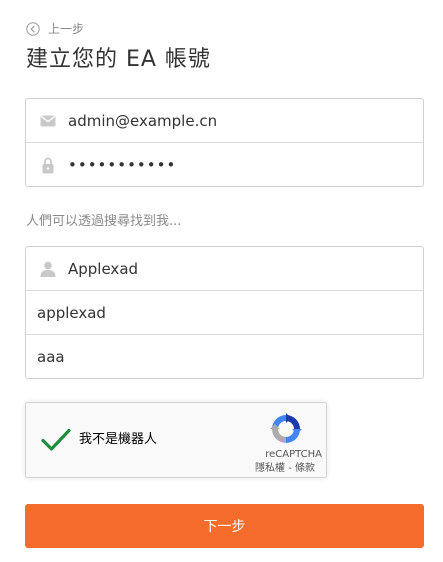  Describe the element at coordinates (245, 164) in the screenshot. I see `password-field: •••••••••••` at that location.